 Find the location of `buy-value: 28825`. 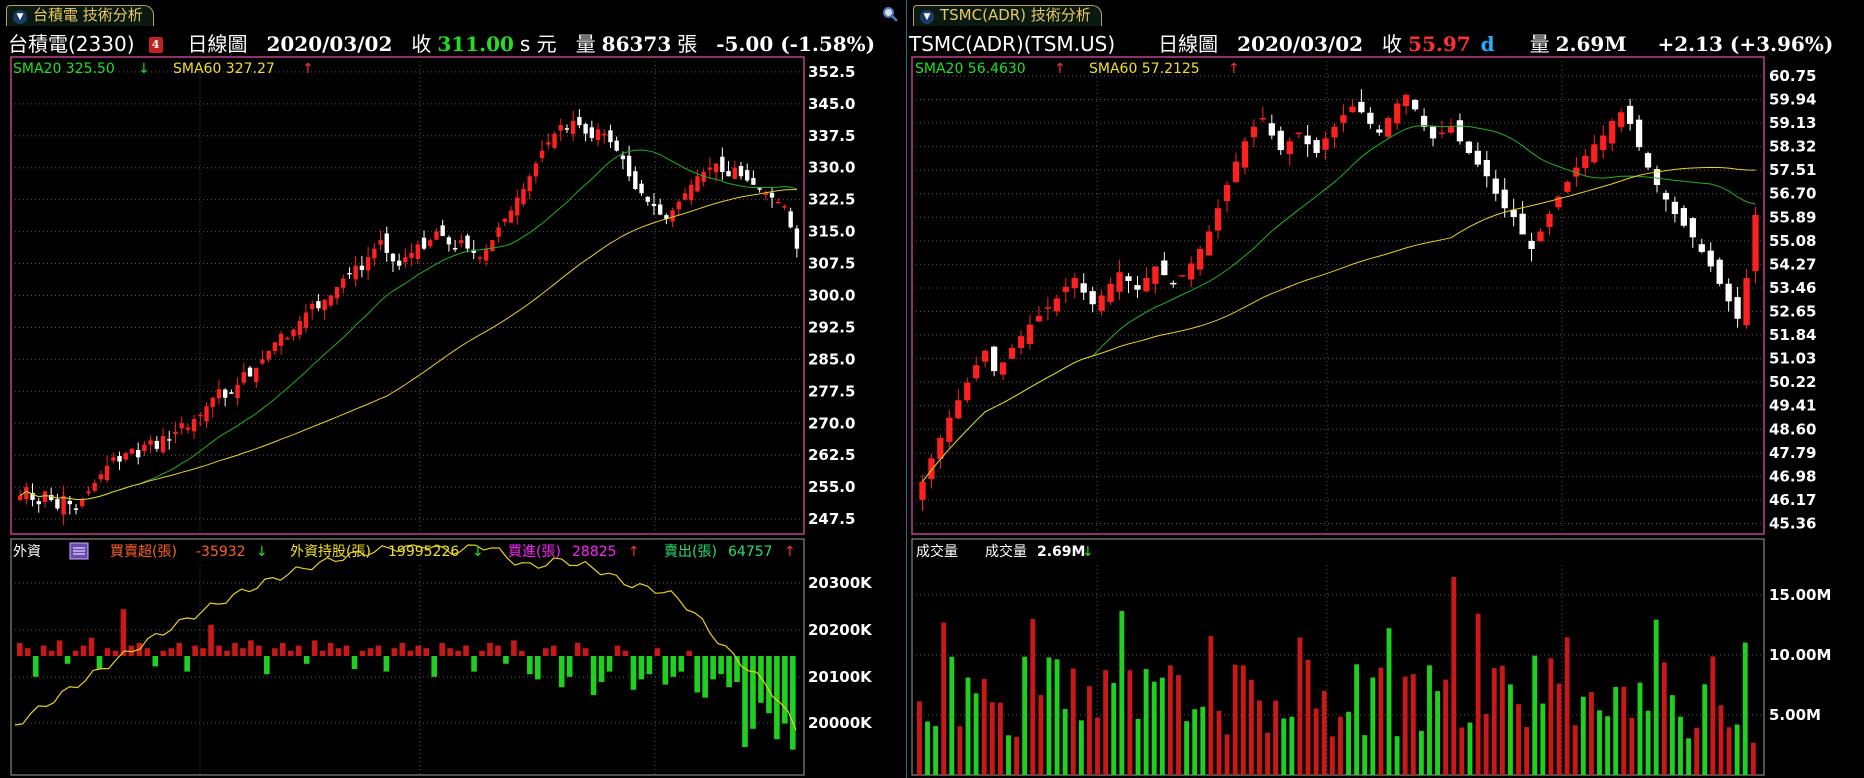

buy-value: 28825 is located at coordinates (594, 552).